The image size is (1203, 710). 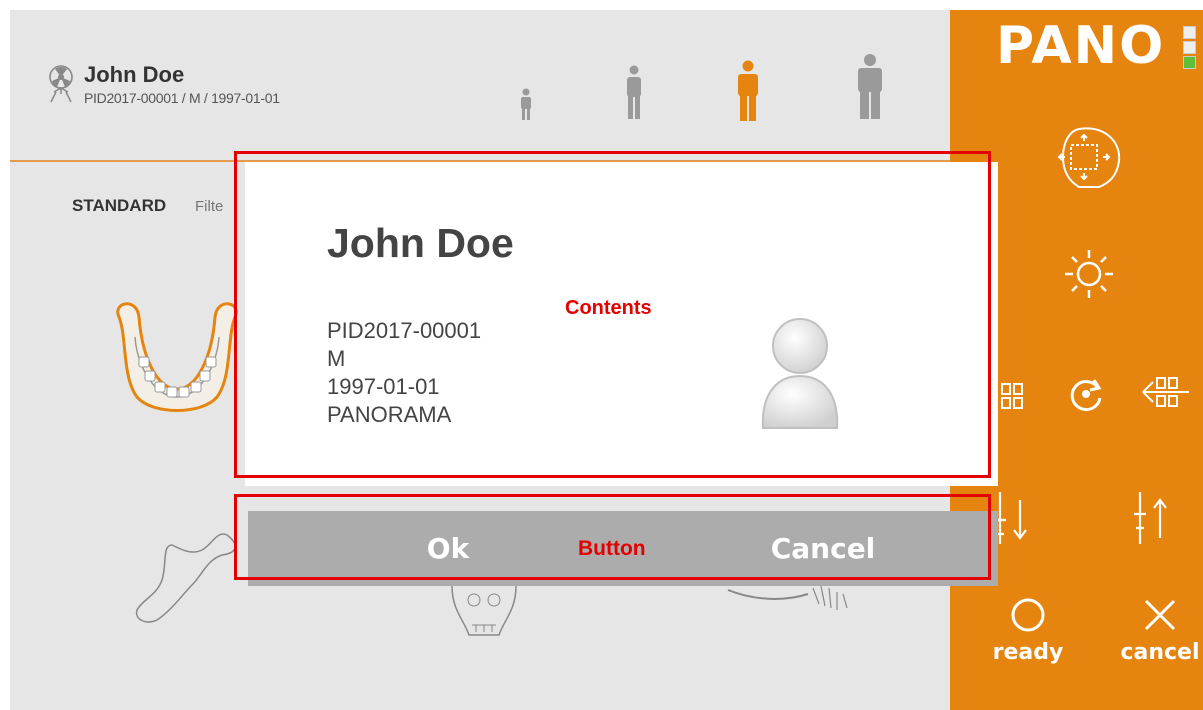 What do you see at coordinates (1028, 652) in the screenshot?
I see `ready-label: ready` at bounding box center [1028, 652].